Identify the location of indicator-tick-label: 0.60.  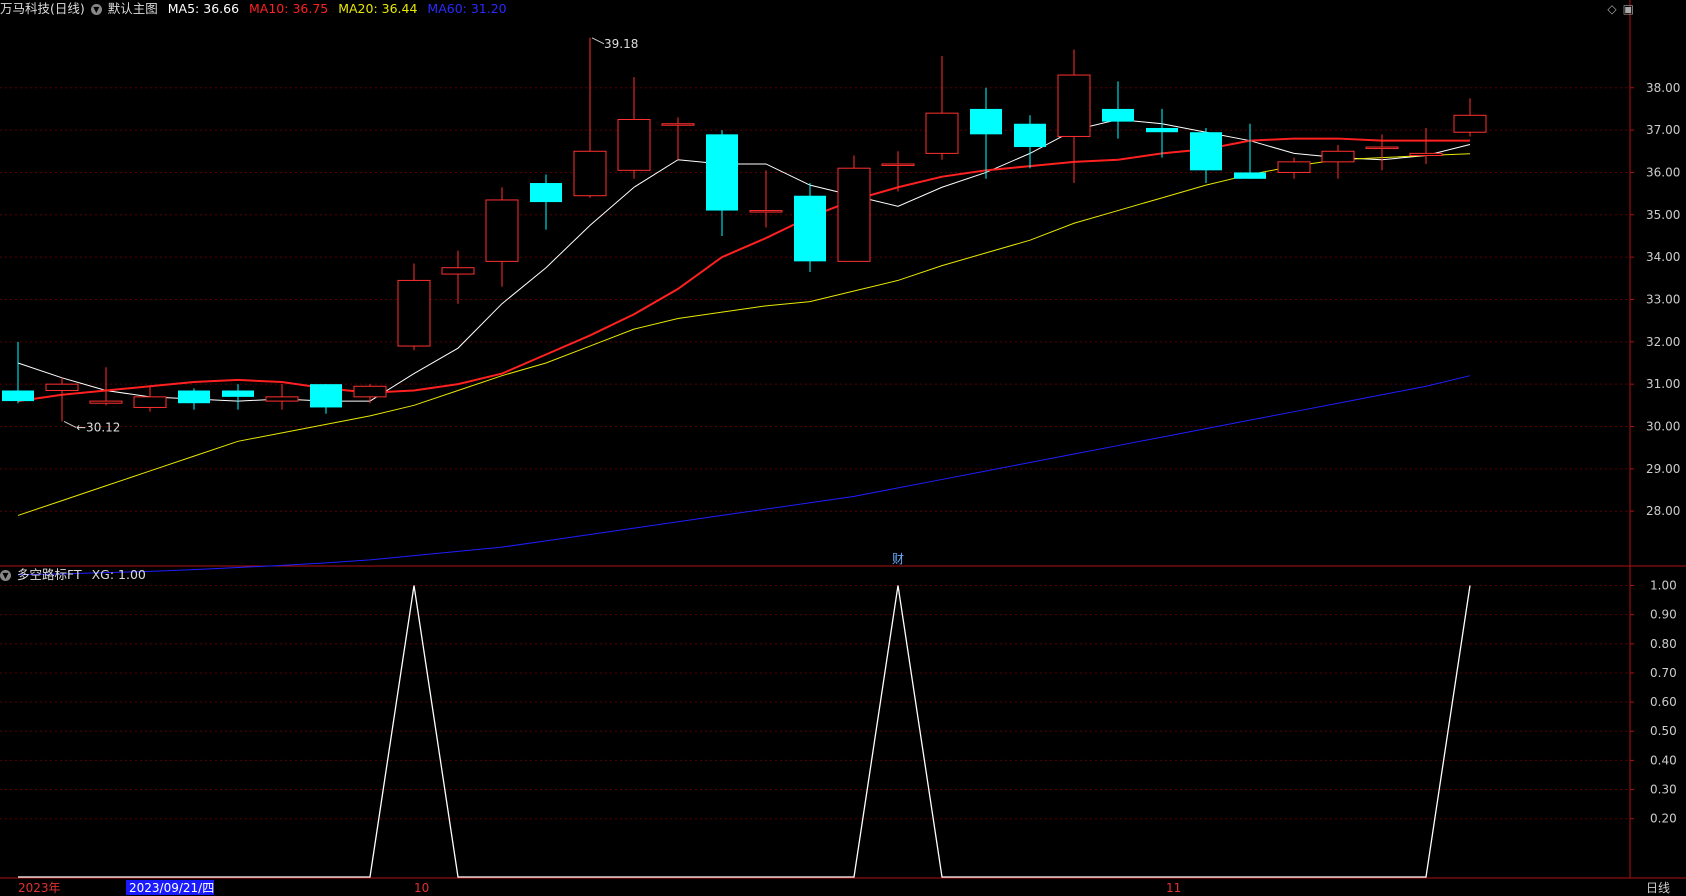
(1663, 702).